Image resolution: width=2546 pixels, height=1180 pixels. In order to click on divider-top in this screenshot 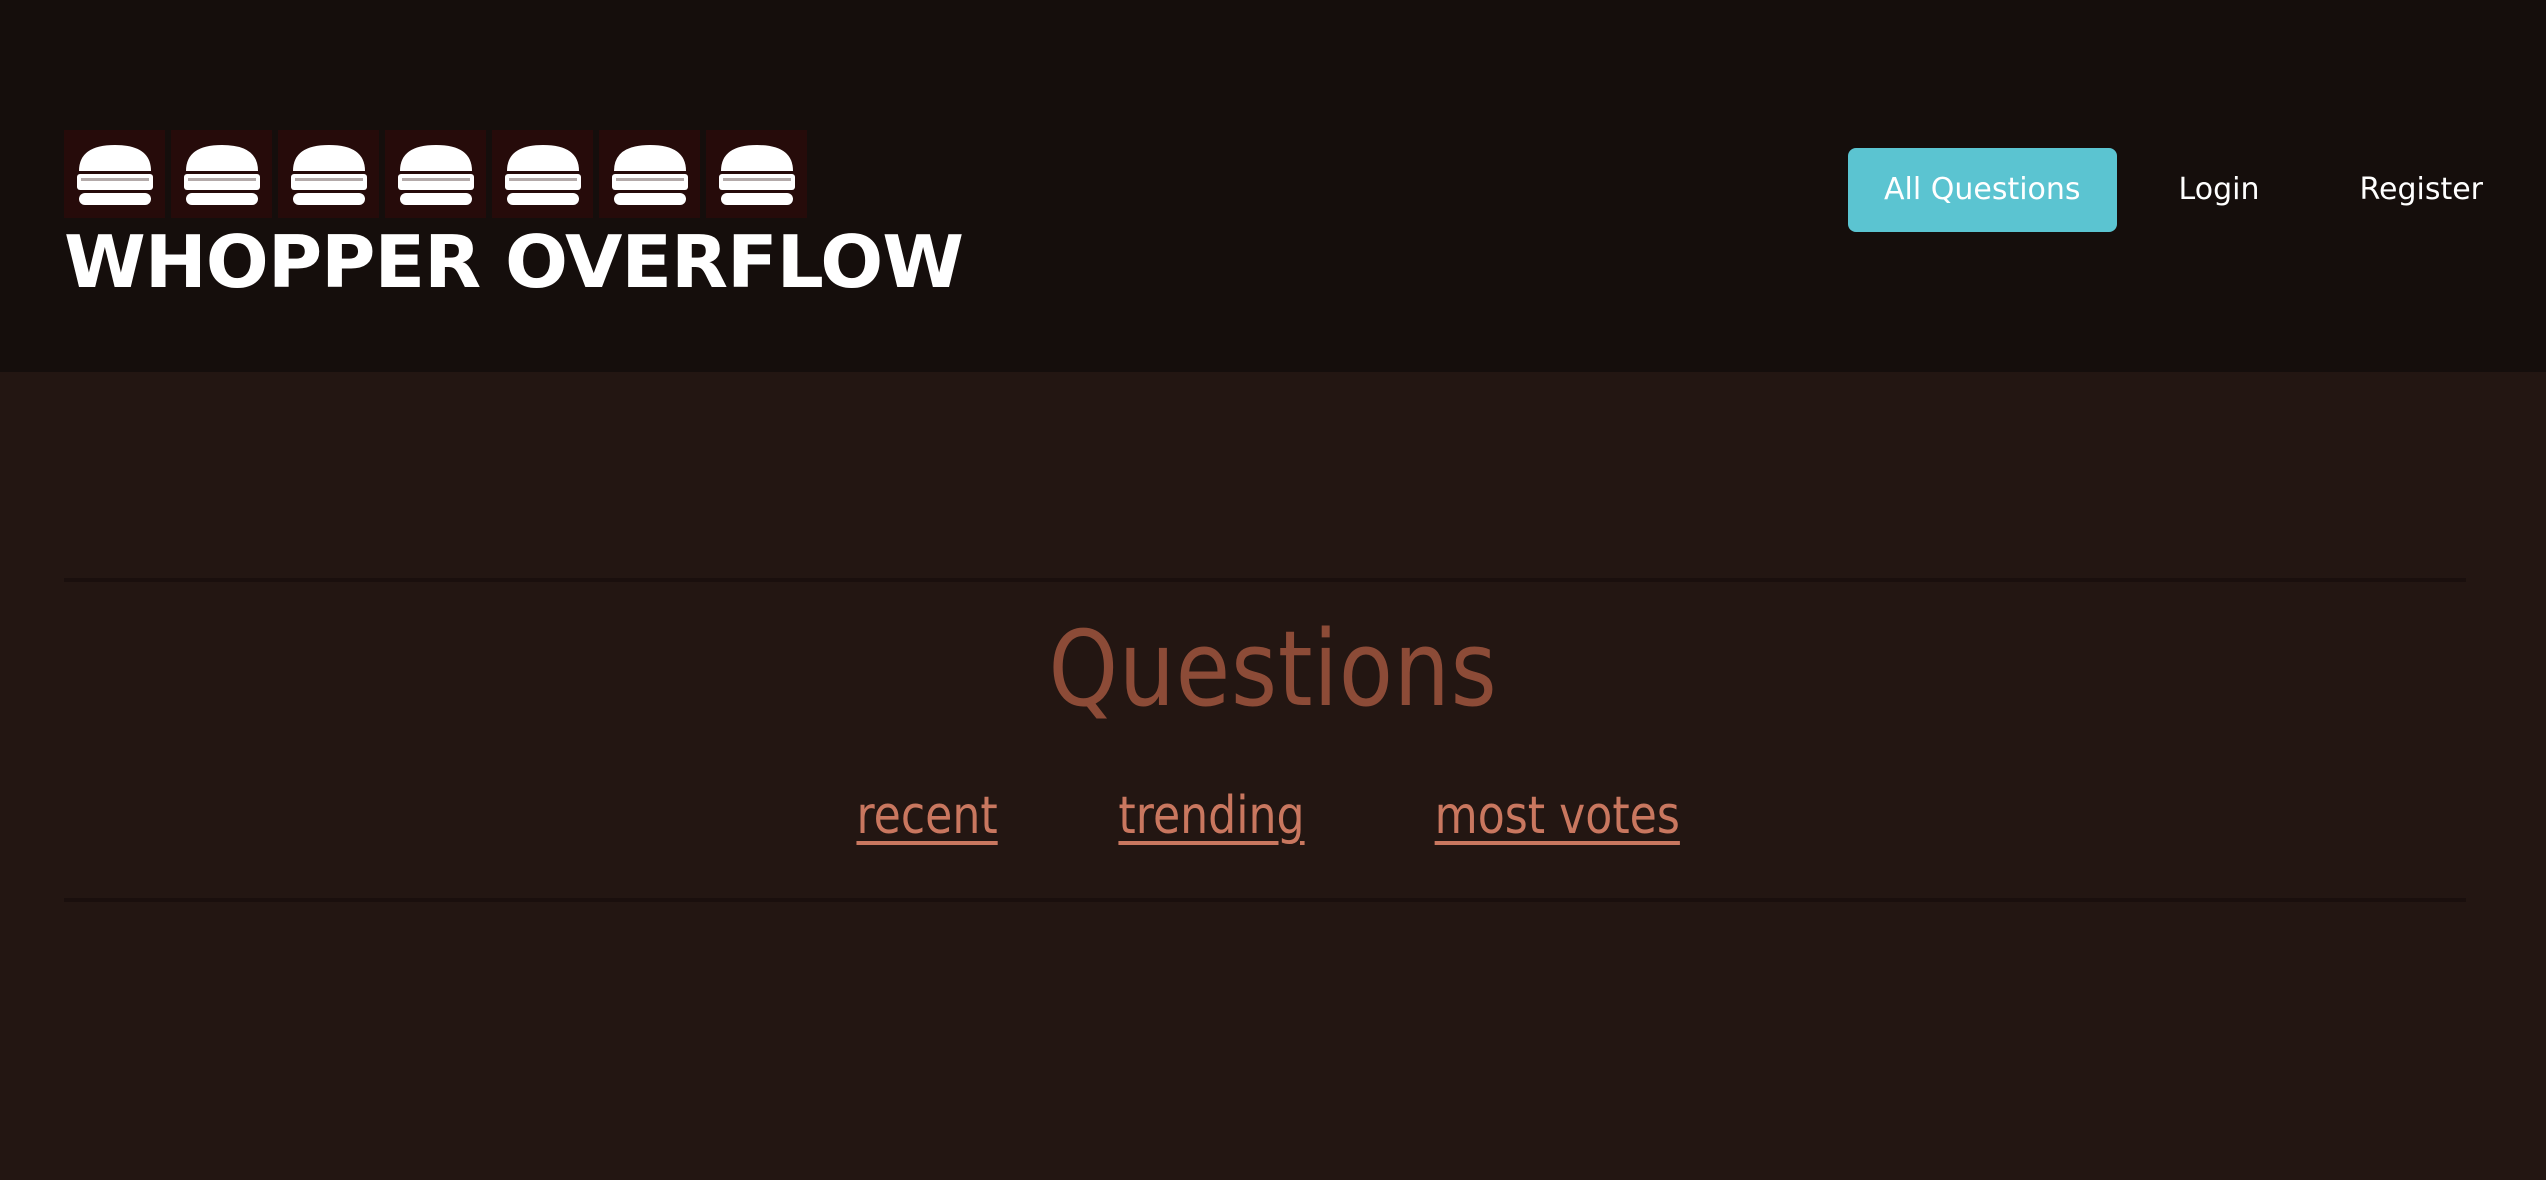, I will do `click(1265, 580)`.